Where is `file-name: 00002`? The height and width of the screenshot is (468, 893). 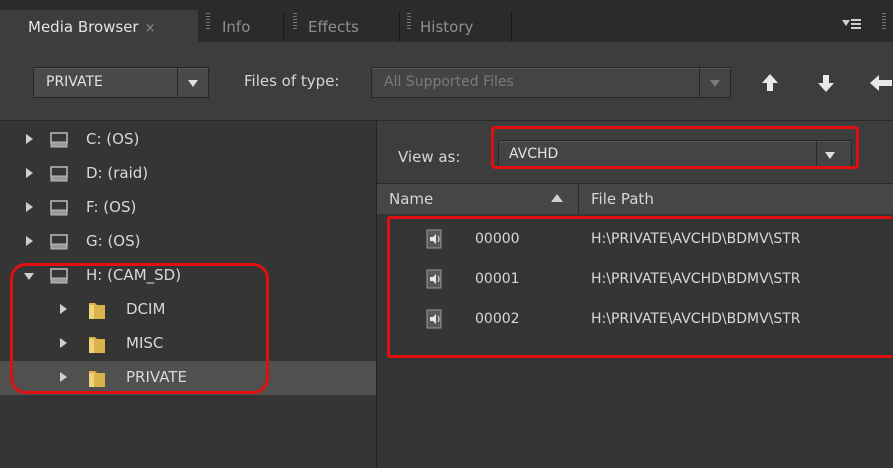 file-name: 00002 is located at coordinates (497, 319).